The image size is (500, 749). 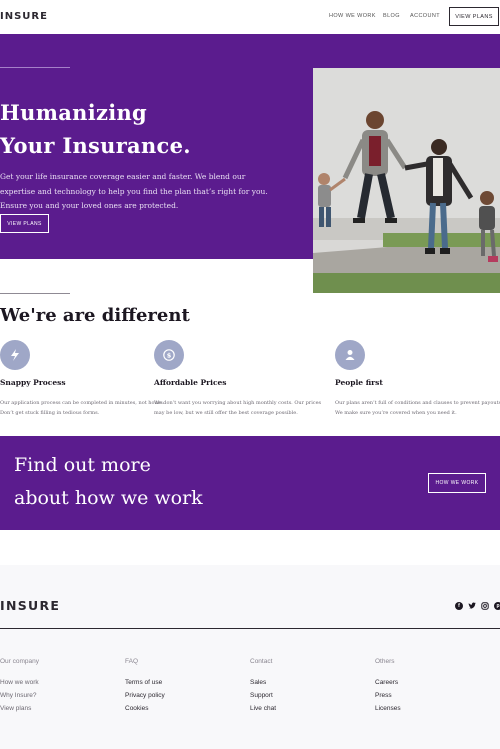 I want to click on social-links: f p, so click(x=477, y=606).